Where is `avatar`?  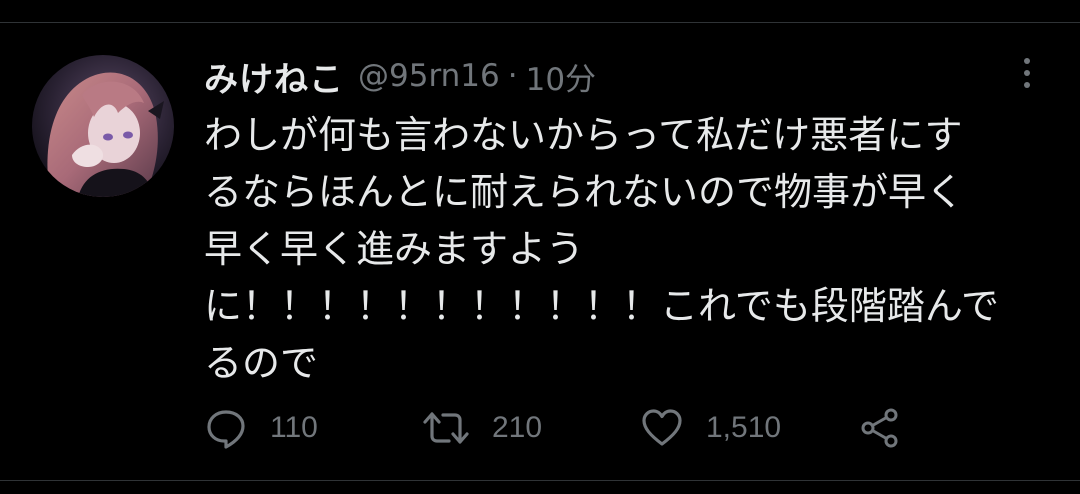
avatar is located at coordinates (103, 126).